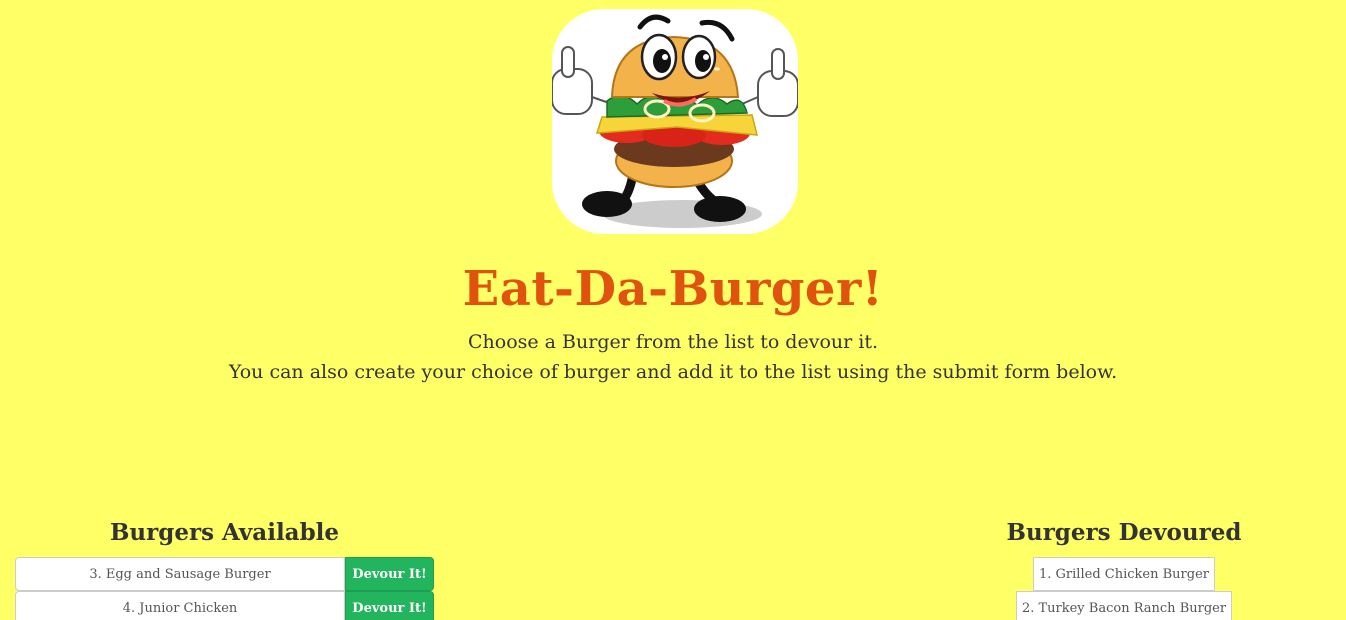  Describe the element at coordinates (224, 532) in the screenshot. I see `burgers-available-heading: Burgers Available` at that location.